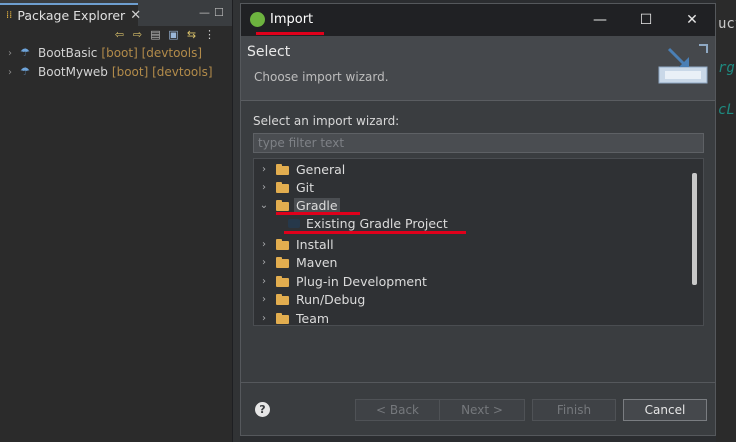 The height and width of the screenshot is (442, 736). I want to click on tree-item-git: › Git, so click(287, 187).